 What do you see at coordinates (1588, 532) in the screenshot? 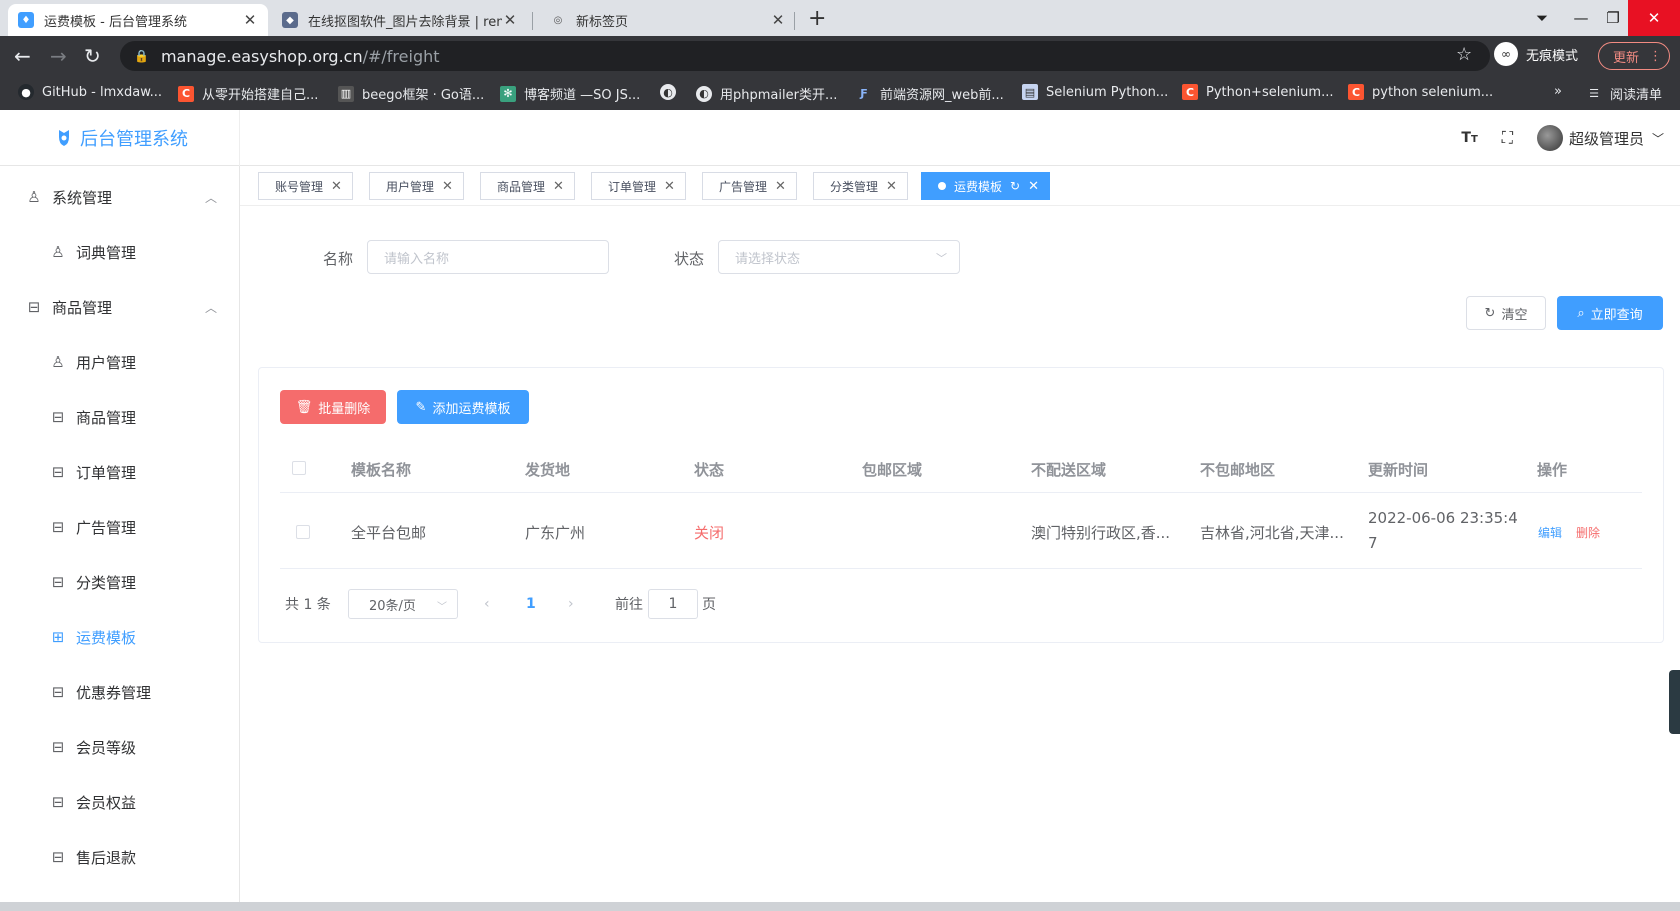
I see `delete-link: 删除` at bounding box center [1588, 532].